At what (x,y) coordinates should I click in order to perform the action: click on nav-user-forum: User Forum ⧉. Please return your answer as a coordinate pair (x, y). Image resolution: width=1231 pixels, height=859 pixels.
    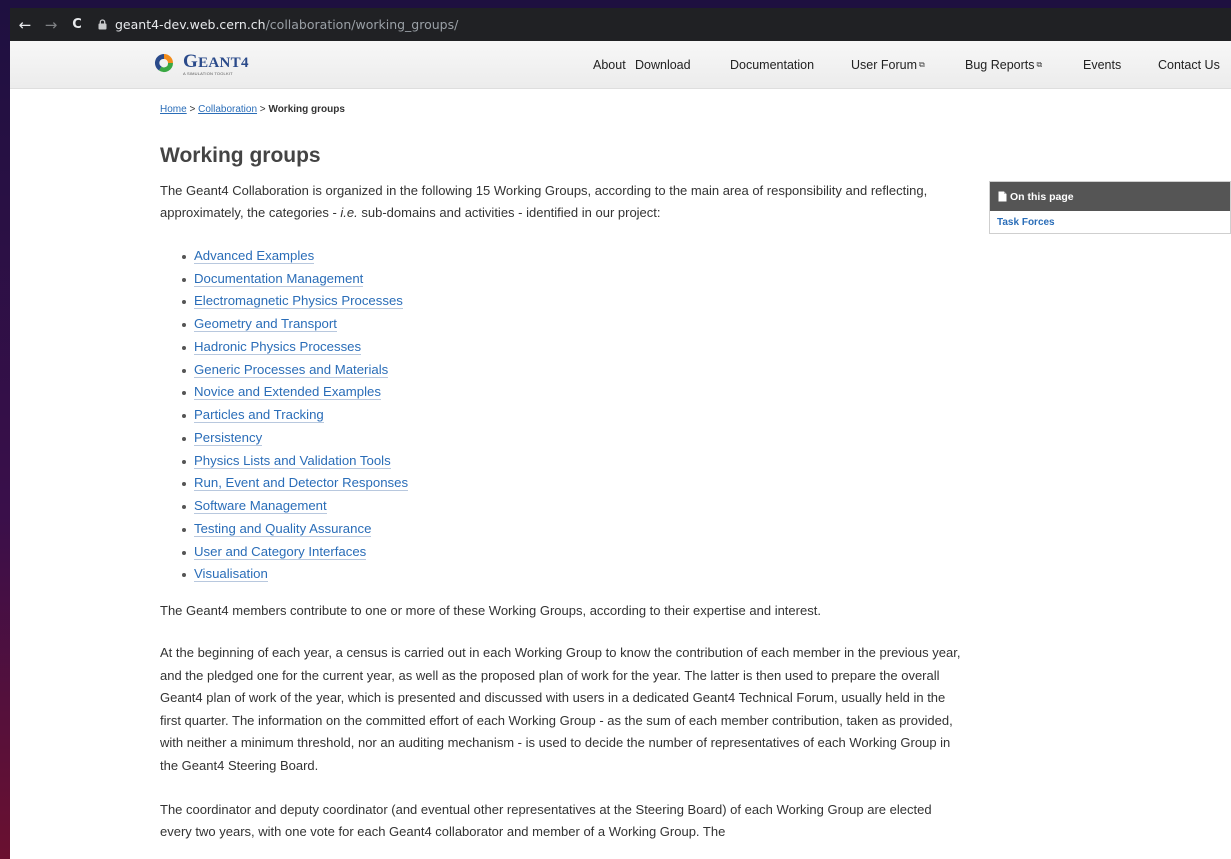
    Looking at the image, I should click on (888, 65).